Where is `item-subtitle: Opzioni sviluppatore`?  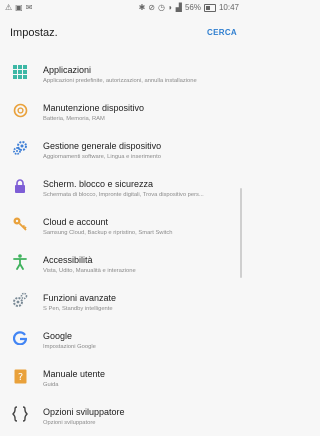
item-subtitle: Opzioni sviluppatore is located at coordinates (69, 423).